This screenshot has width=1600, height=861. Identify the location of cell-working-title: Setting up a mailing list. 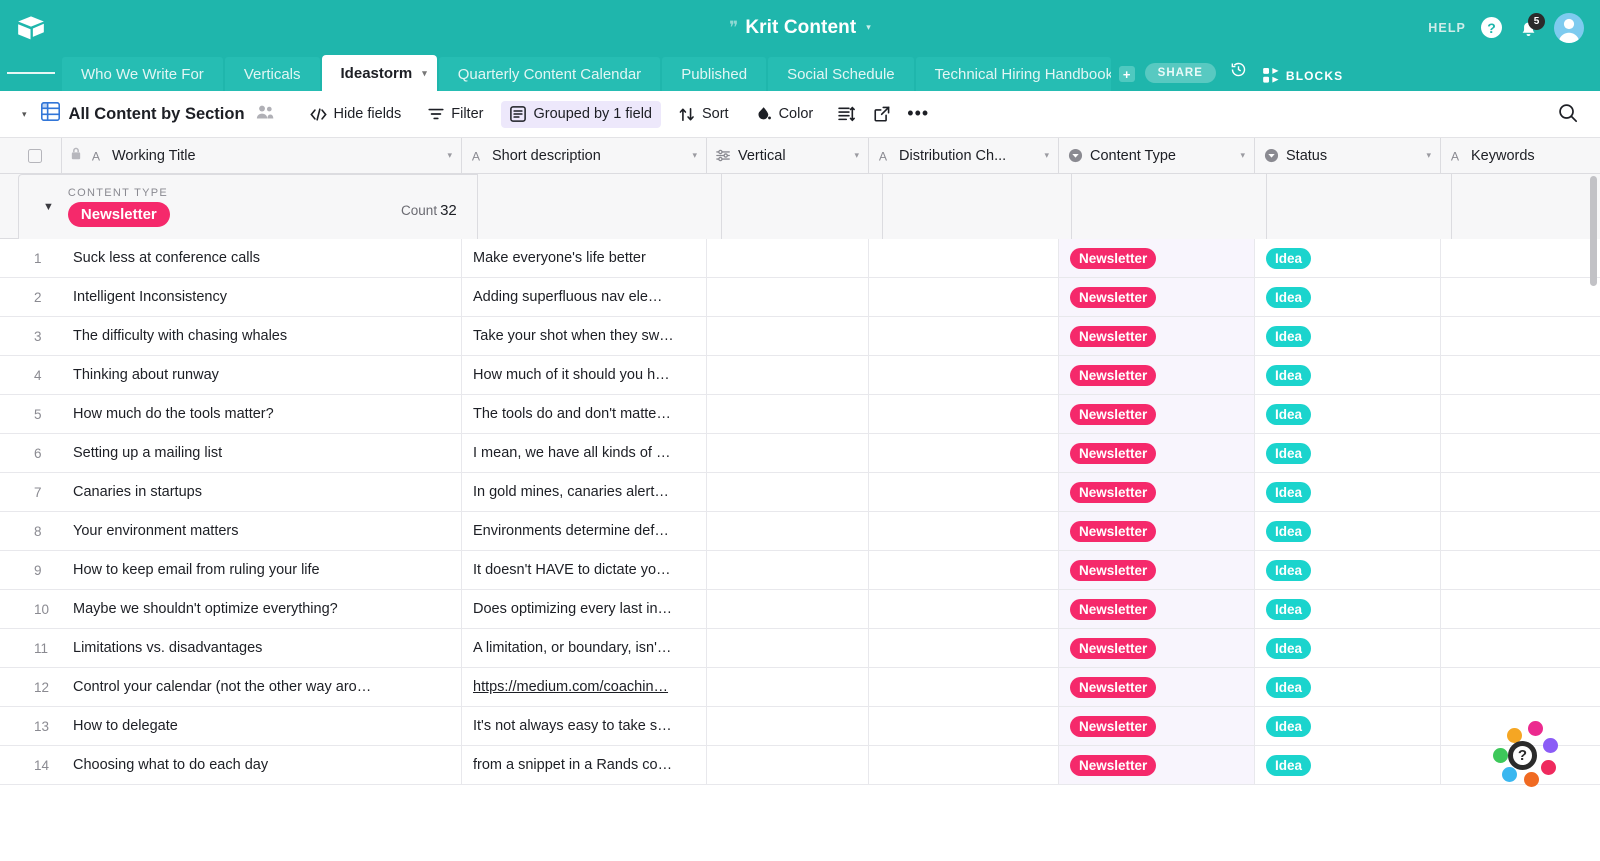
(262, 453).